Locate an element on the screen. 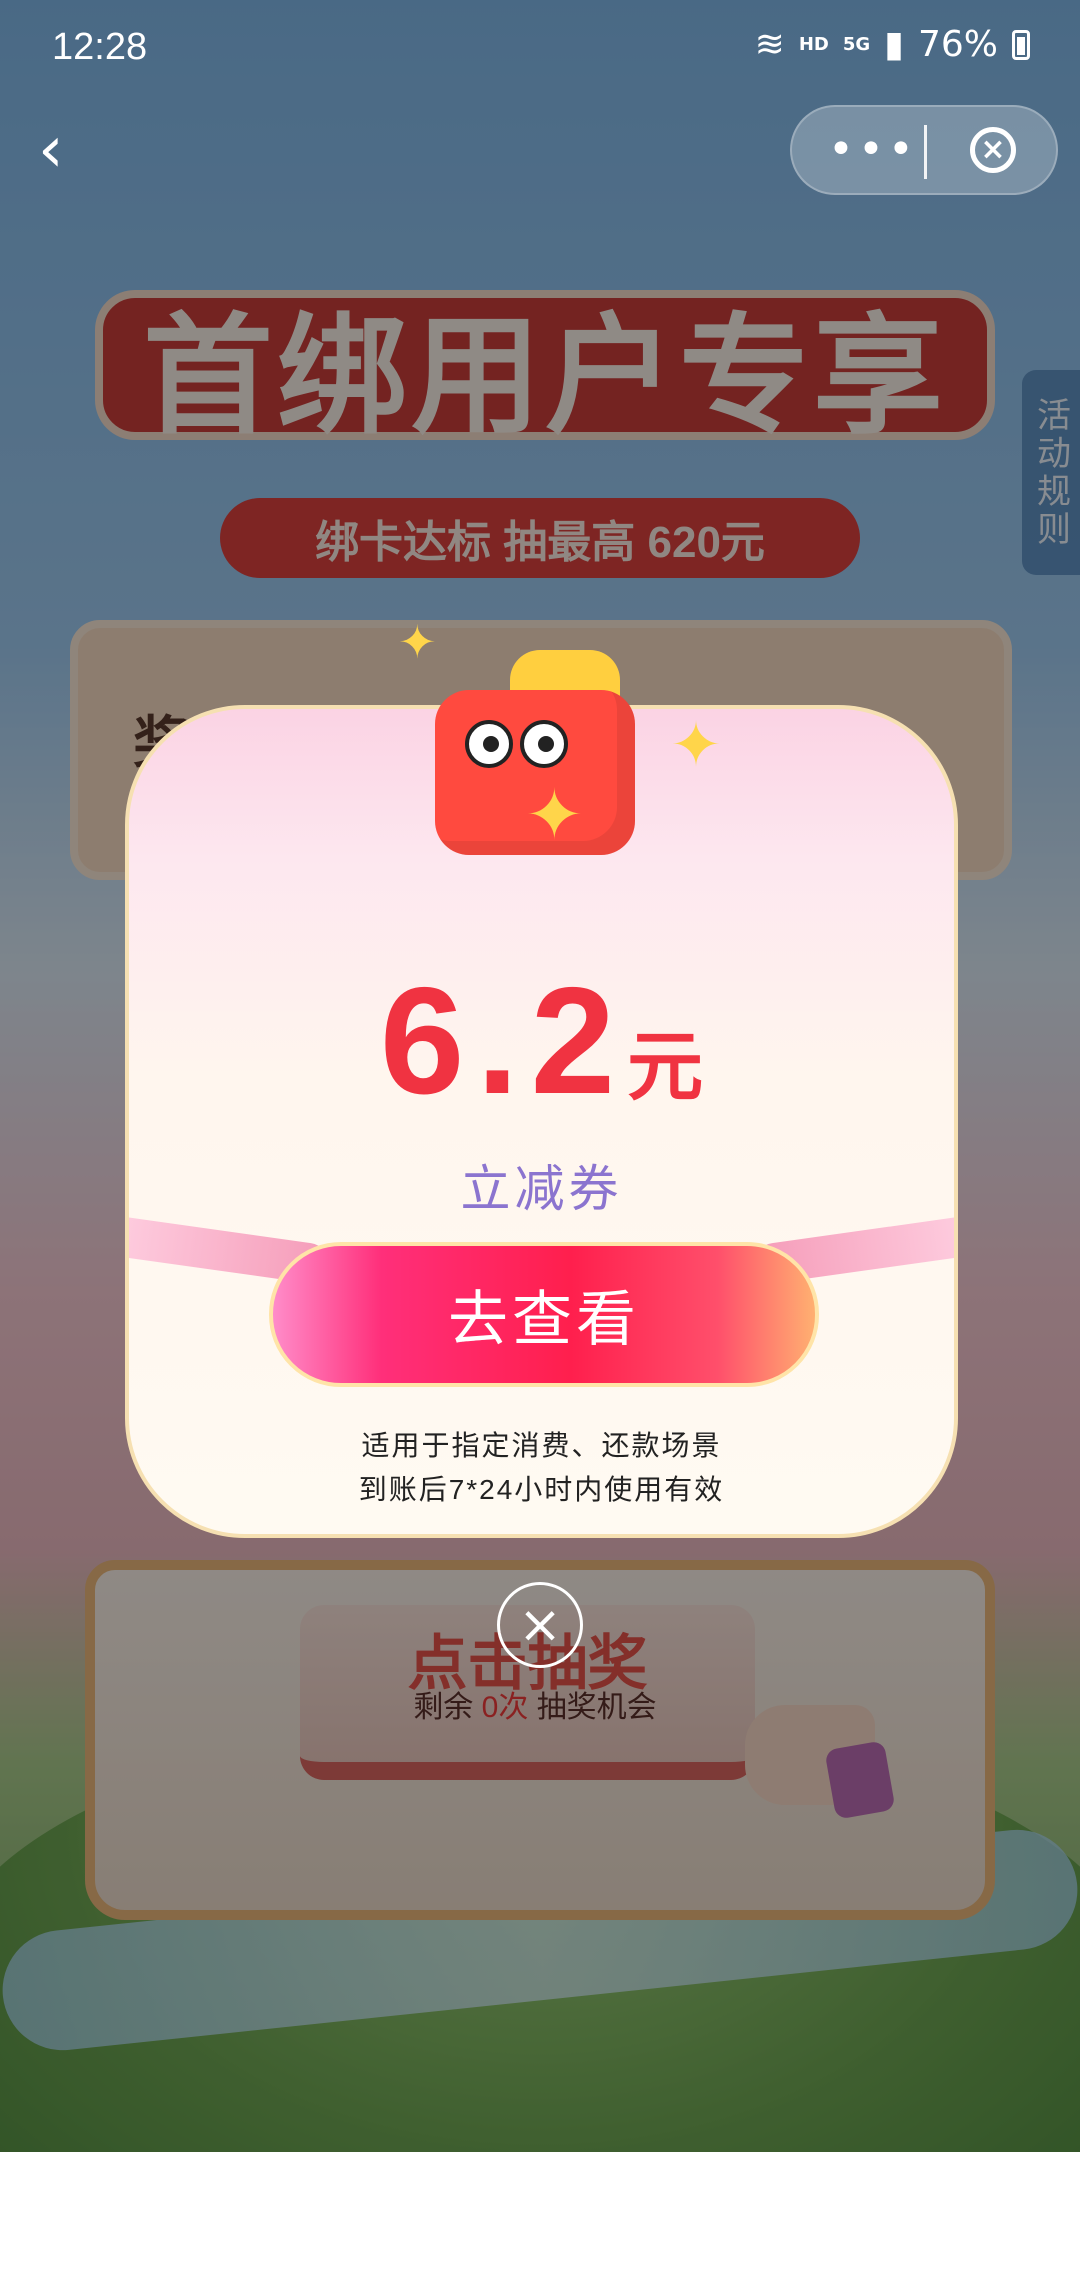 This screenshot has width=1080, height=2280. more-button: ••• is located at coordinates (871, 150).